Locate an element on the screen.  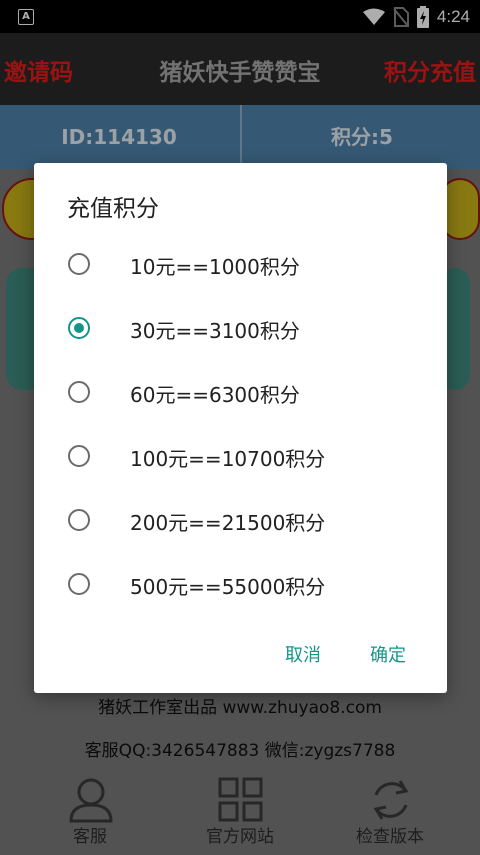
option-label: 30元==3100积分 is located at coordinates (215, 331).